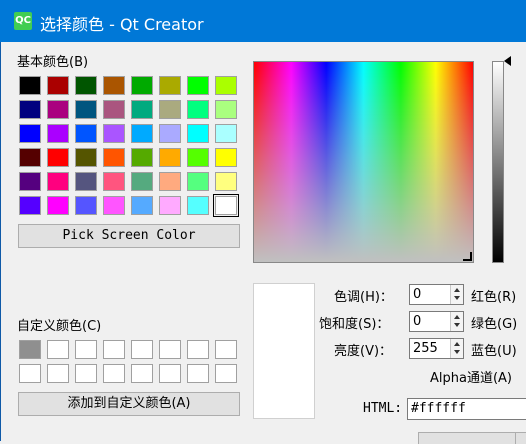  I want to click on green-label: 绿色(G), so click(494, 324).